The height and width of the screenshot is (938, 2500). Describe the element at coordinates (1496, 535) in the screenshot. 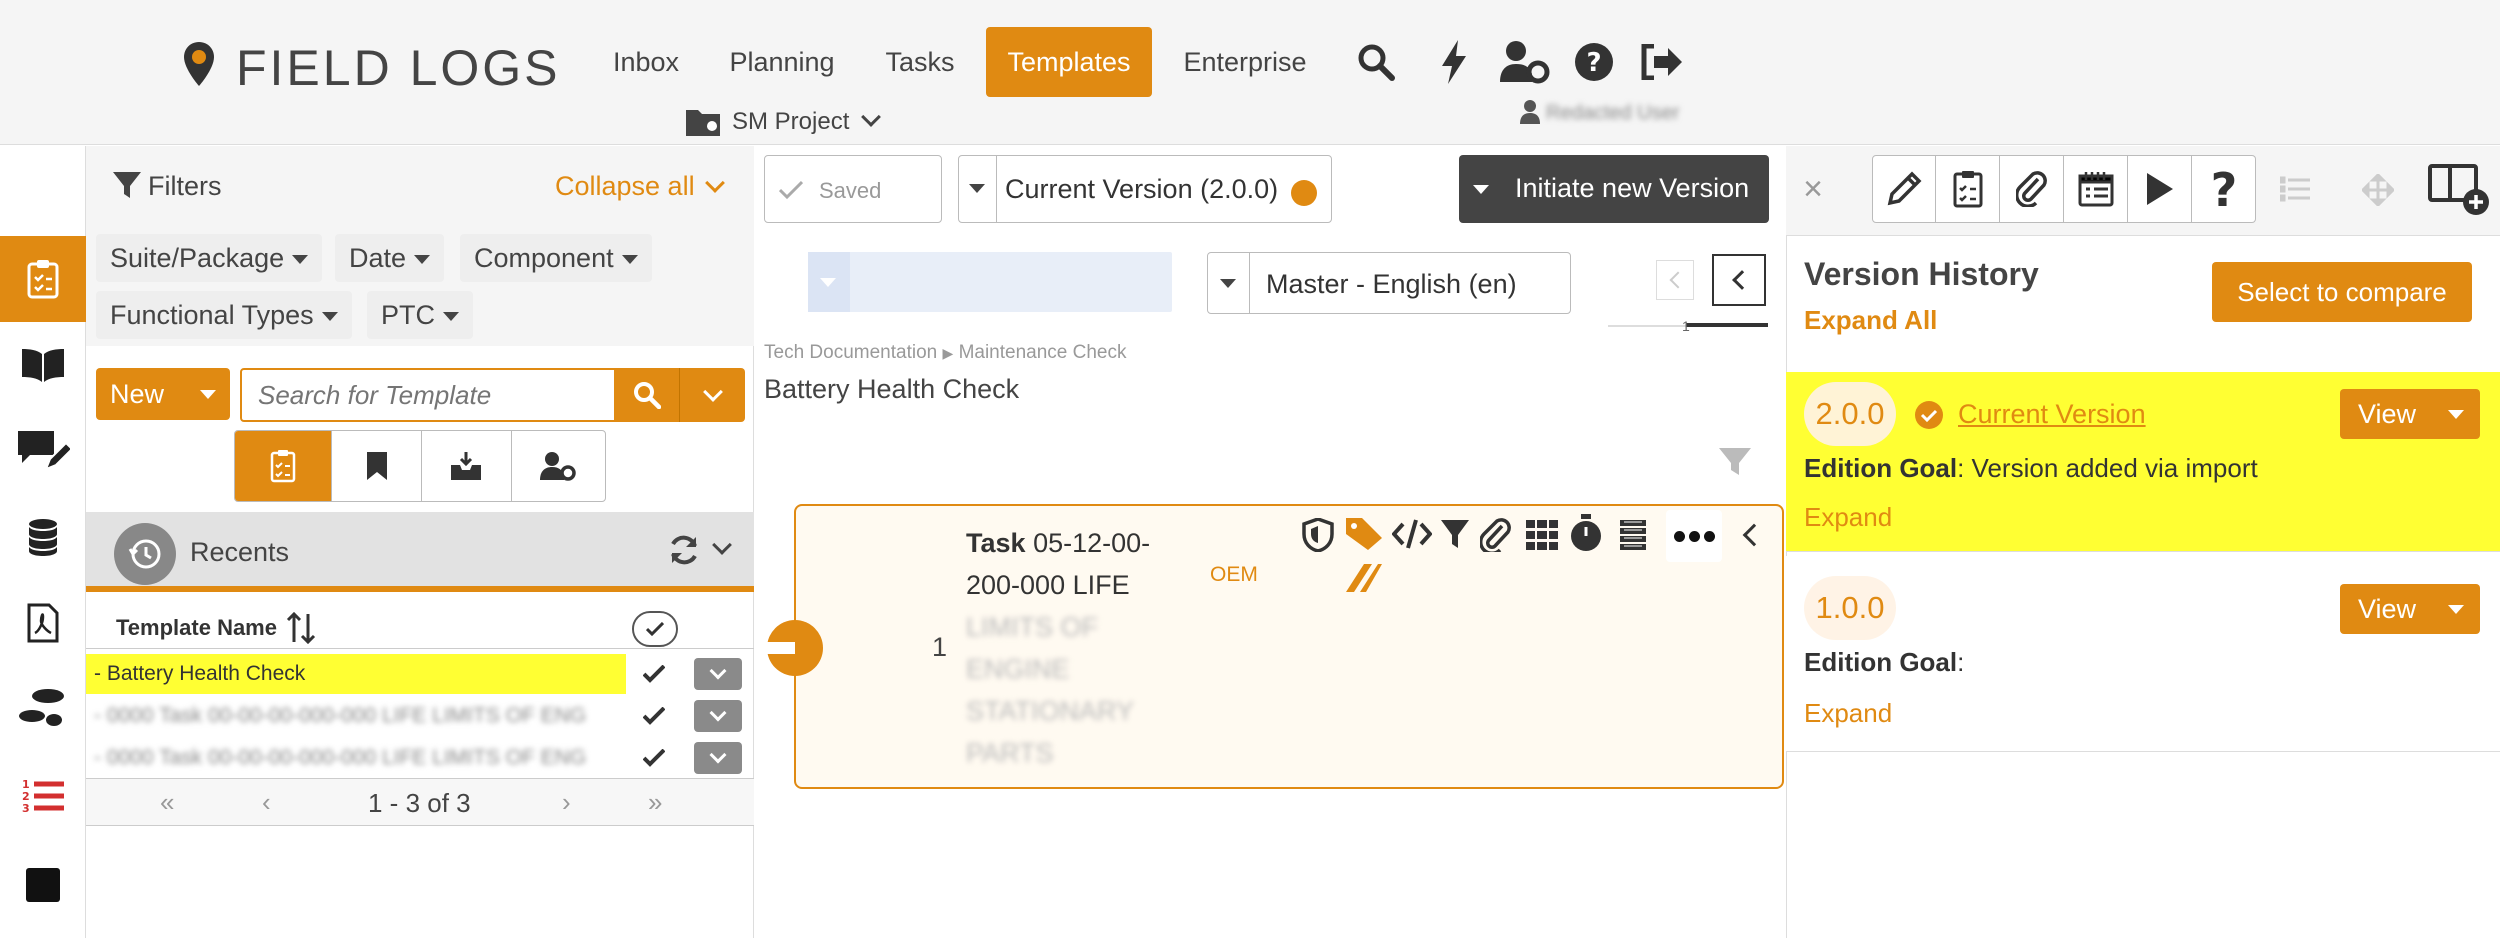

I see `paperclip-icon` at that location.